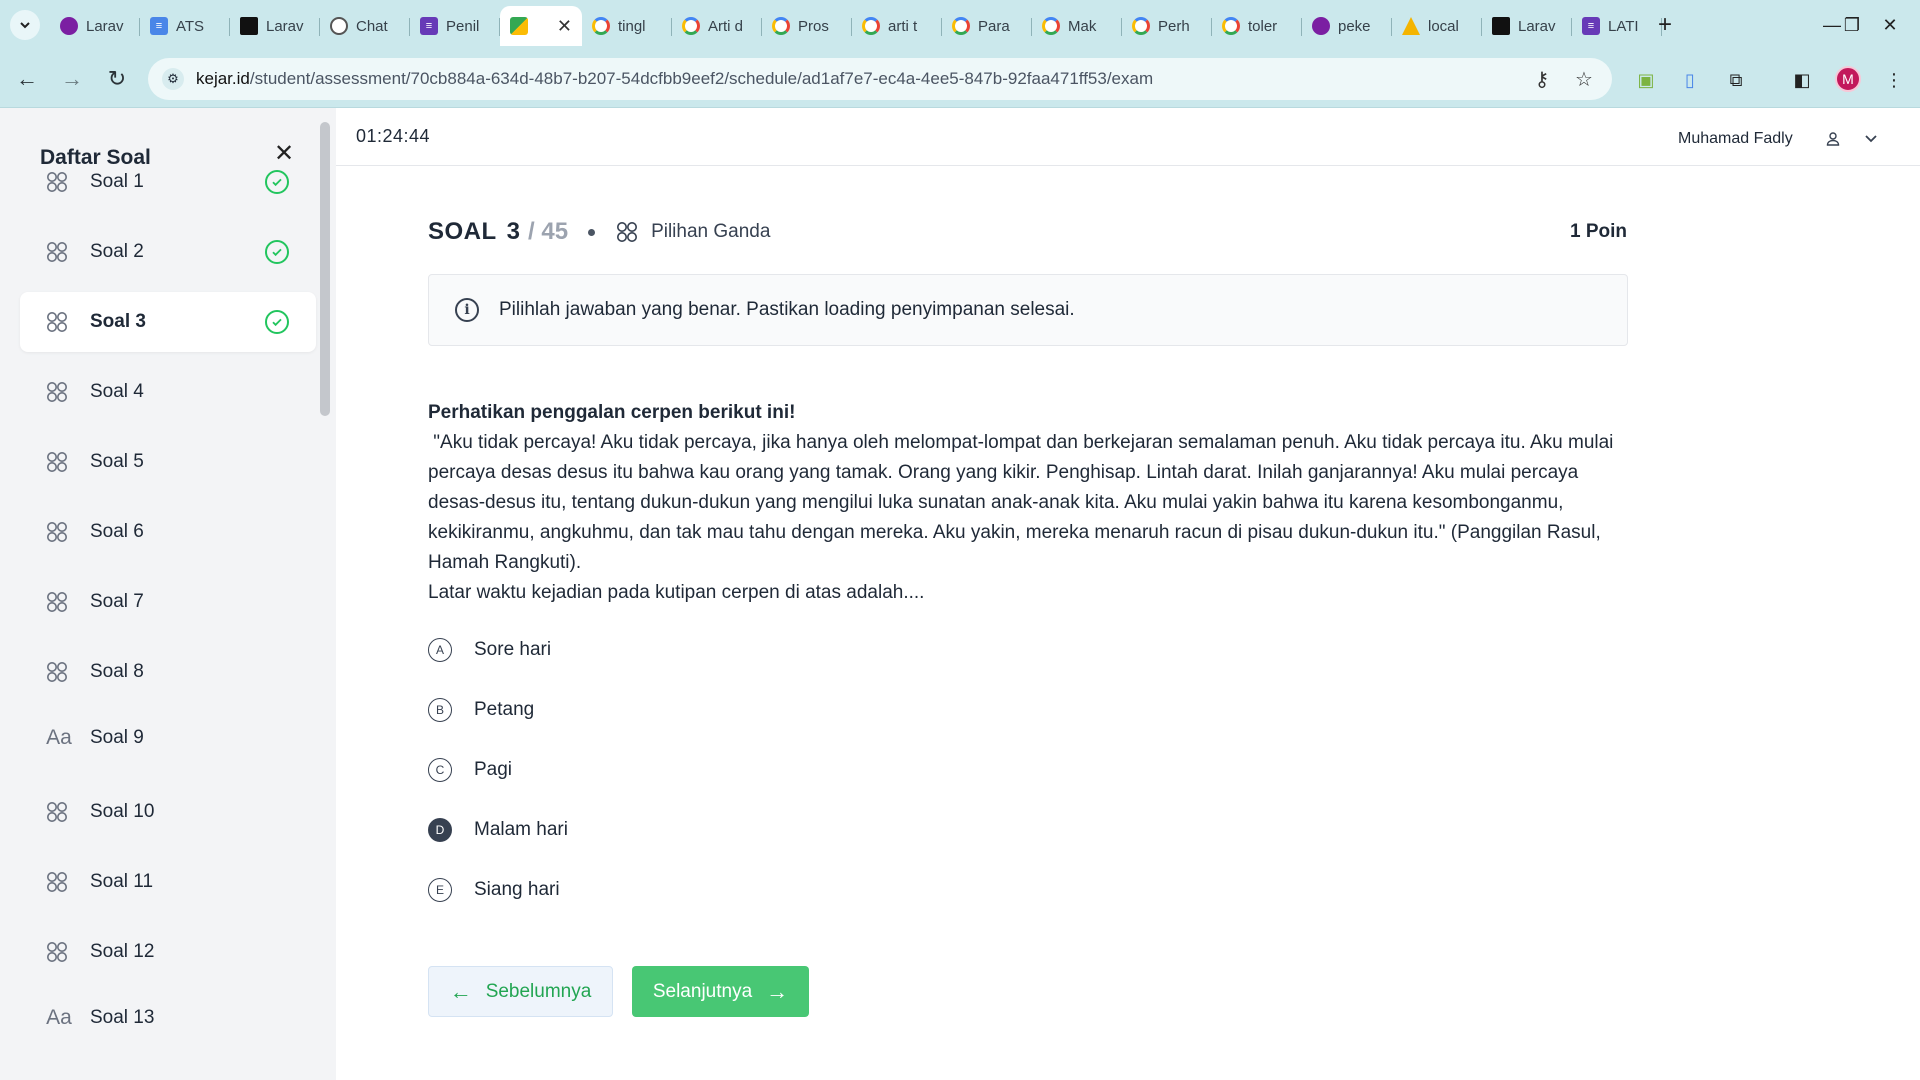 The width and height of the screenshot is (1920, 1080). What do you see at coordinates (168, 532) in the screenshot?
I see `sidebar-question-item: Soal 6` at bounding box center [168, 532].